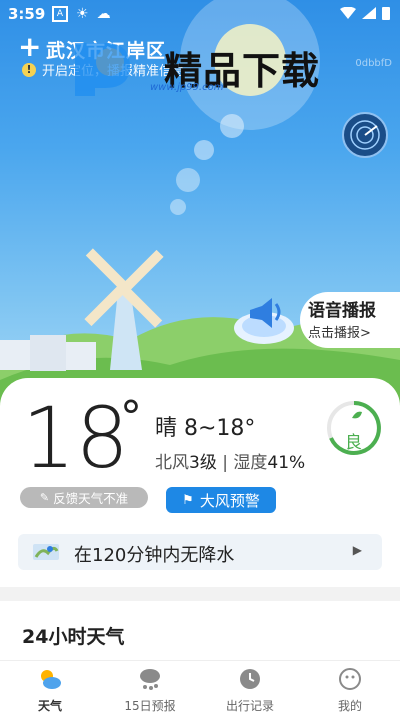 This screenshot has height=714, width=400. Describe the element at coordinates (250, 463) in the screenshot. I see `humidity-label: 湿度` at that location.